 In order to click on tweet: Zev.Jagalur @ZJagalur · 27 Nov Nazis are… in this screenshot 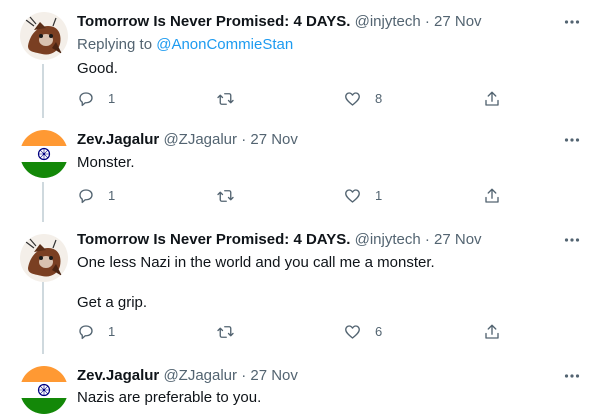, I will do `click(299, 385)`.